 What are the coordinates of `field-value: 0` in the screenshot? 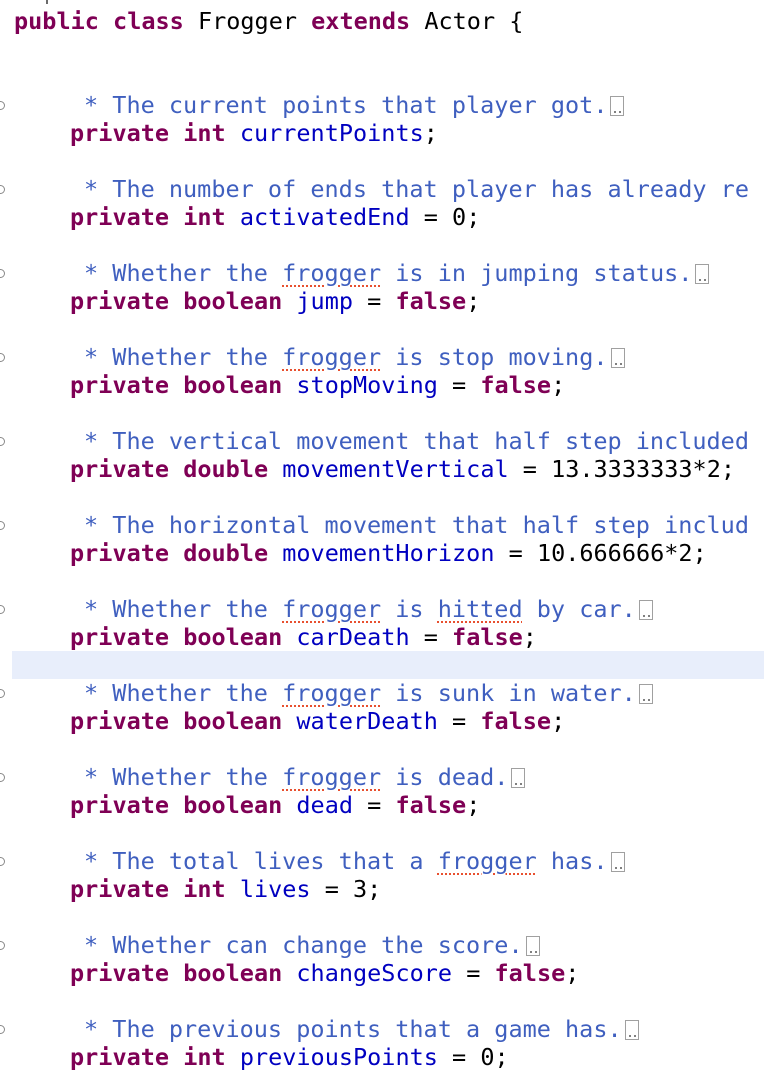 It's located at (487, 1057).